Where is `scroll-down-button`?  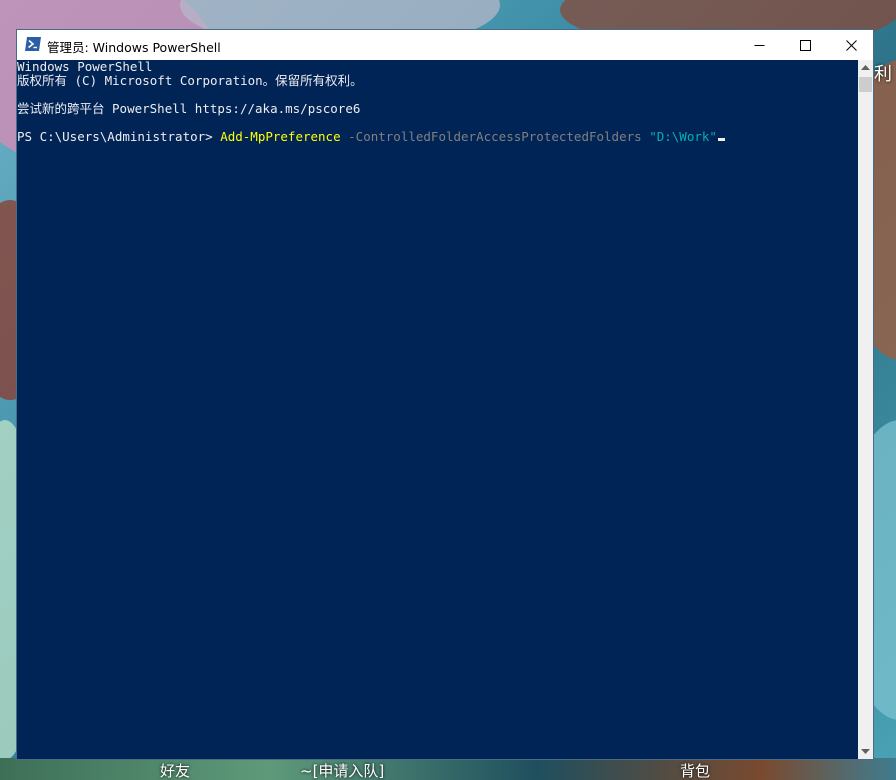 scroll-down-button is located at coordinates (865, 751).